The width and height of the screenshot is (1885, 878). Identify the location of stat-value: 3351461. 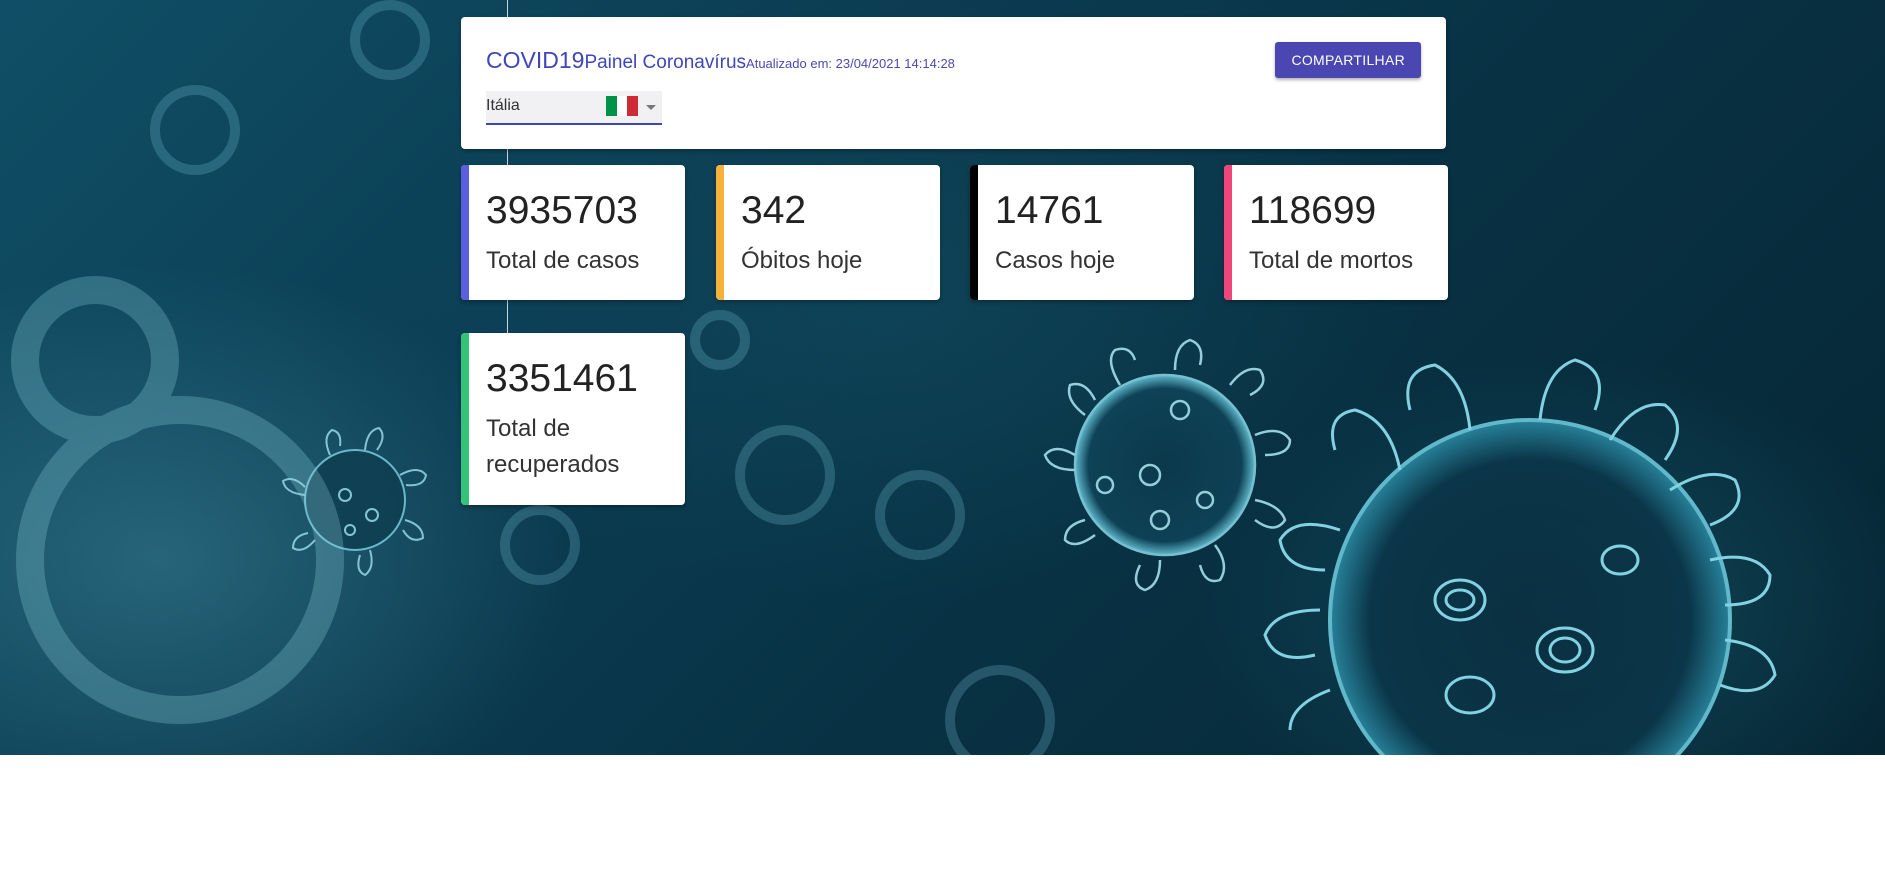
(562, 378).